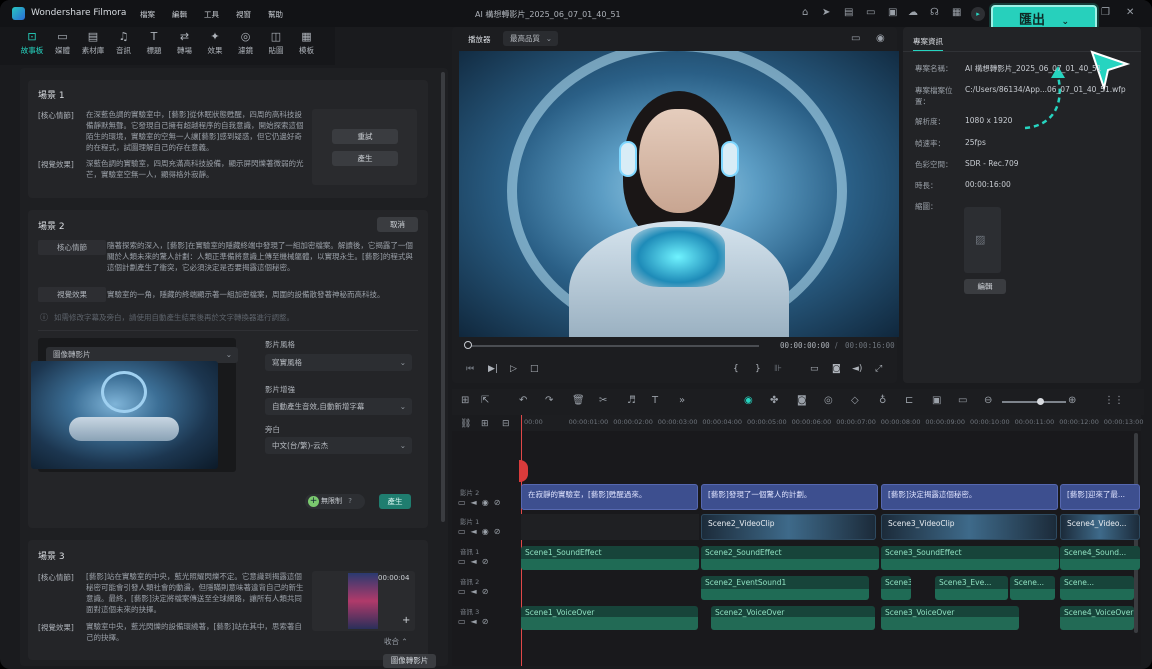  I want to click on sound-effect-clip: Scene3_SoundEffect, so click(970, 558).